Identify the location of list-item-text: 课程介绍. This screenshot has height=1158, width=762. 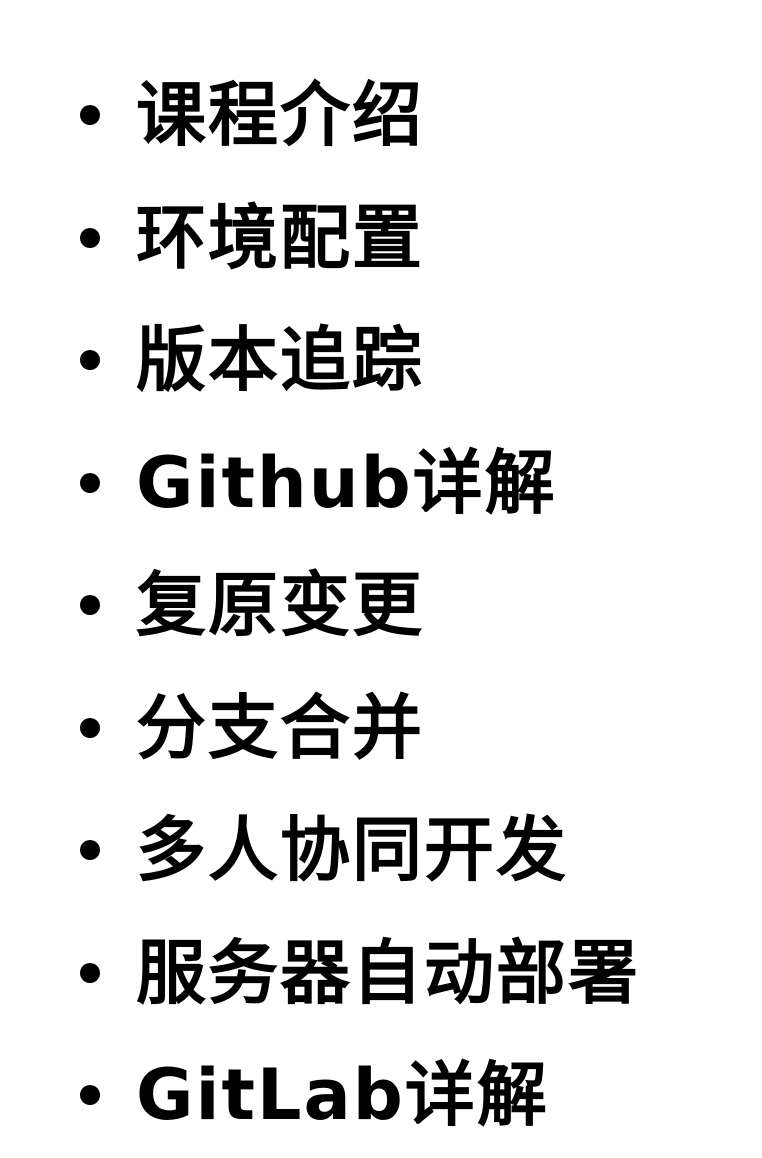
(280, 115).